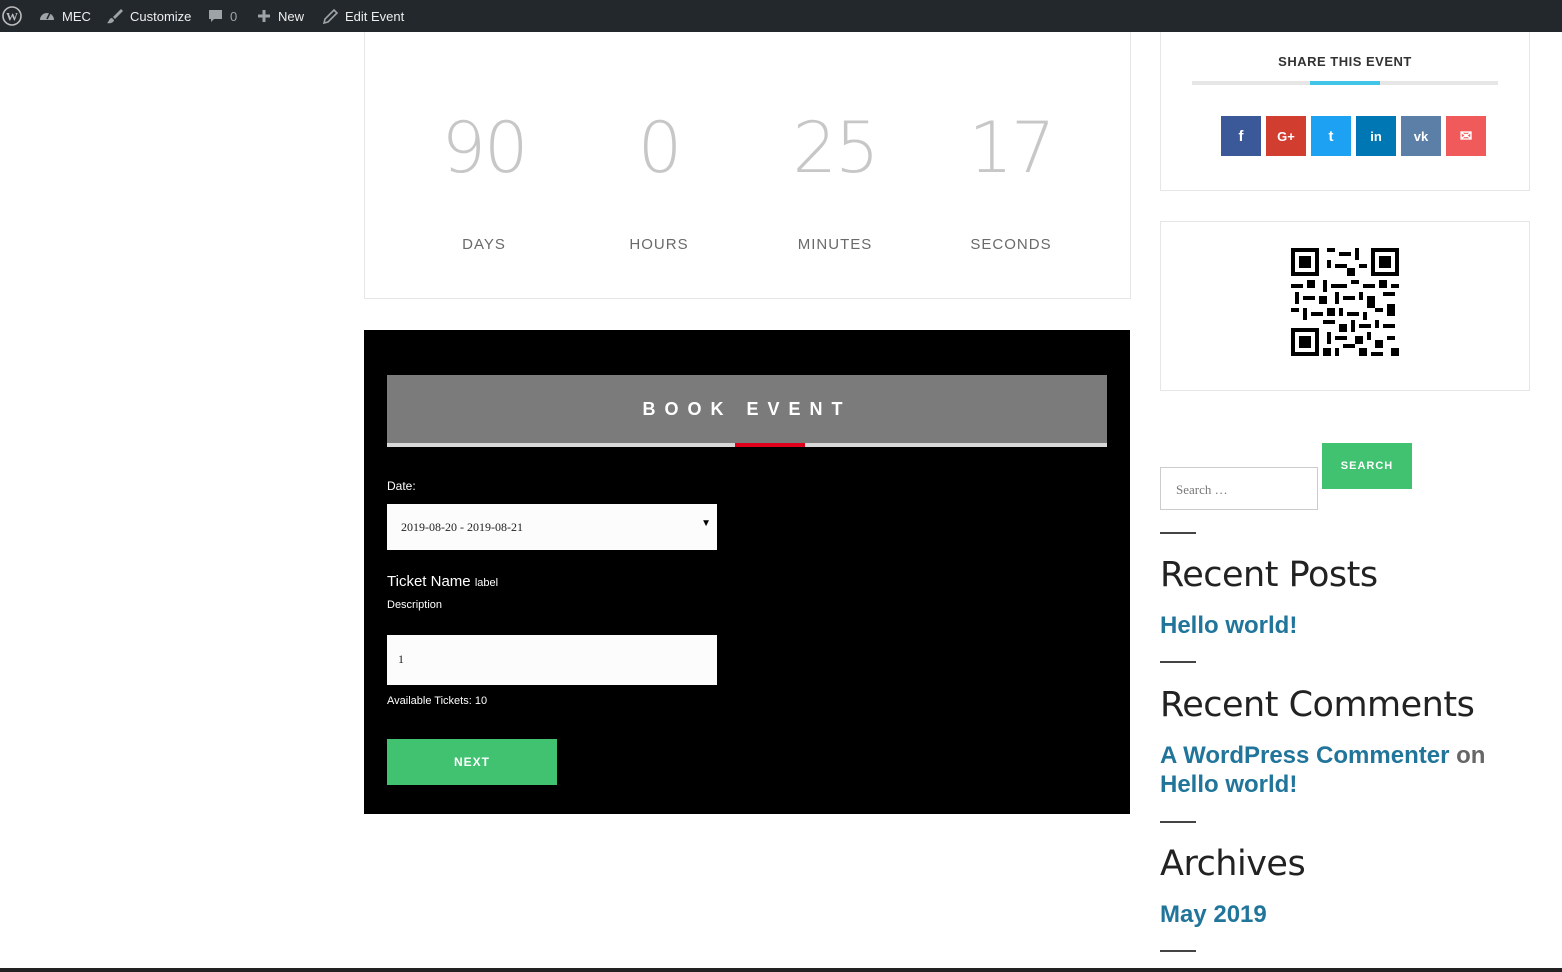 This screenshot has width=1562, height=972. I want to click on new-menu-item: New, so click(280, 16).